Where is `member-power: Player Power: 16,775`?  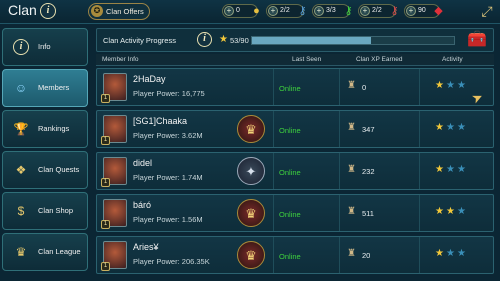
member-power: Player Power: 16,775 is located at coordinates (169, 93).